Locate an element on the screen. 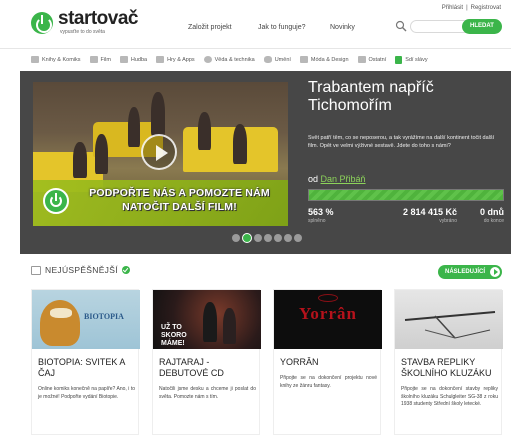  category-hall-of-fame: Sdí slávy is located at coordinates (411, 59).